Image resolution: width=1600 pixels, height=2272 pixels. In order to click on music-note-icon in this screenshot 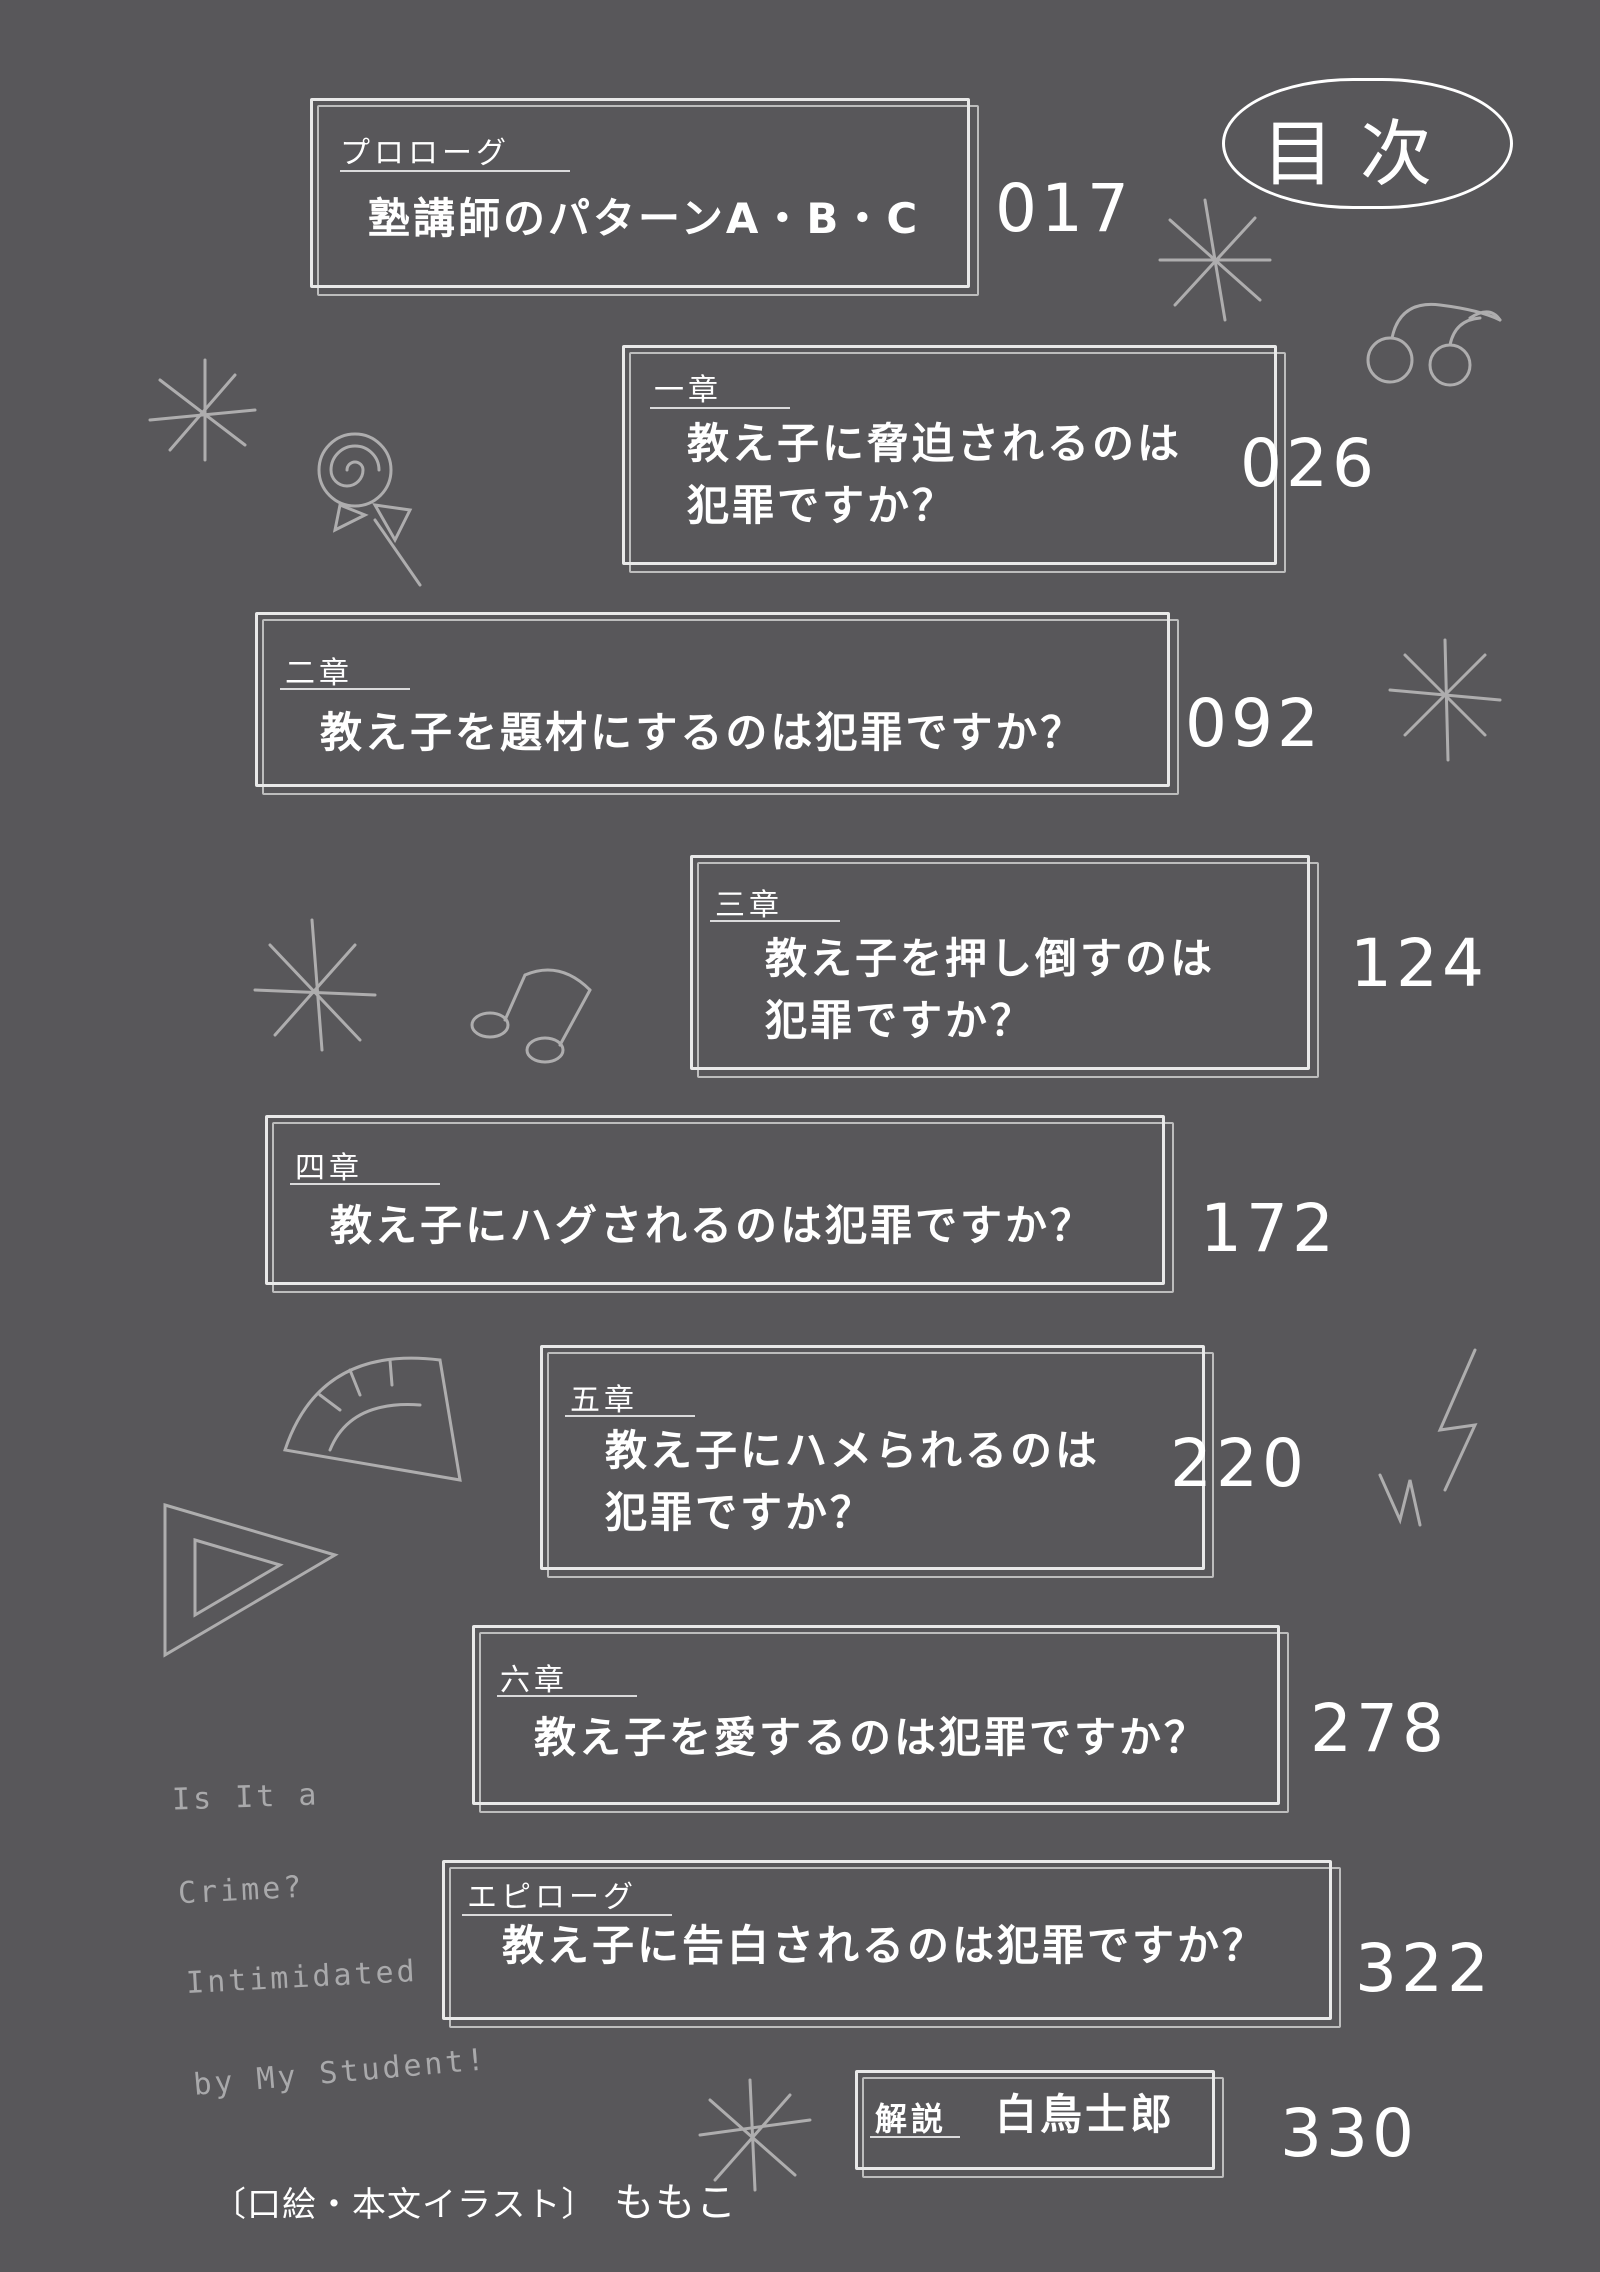, I will do `click(531, 1016)`.